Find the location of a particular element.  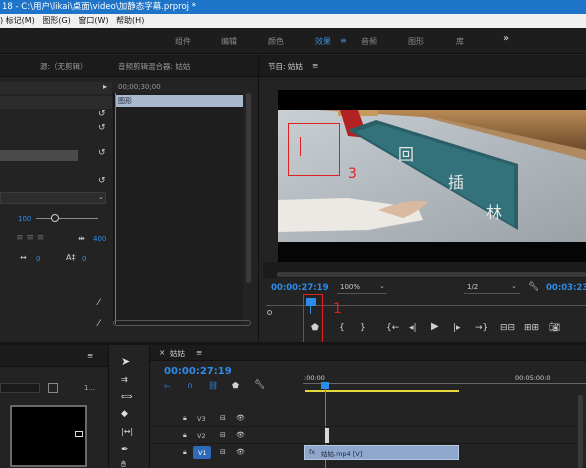

mark-in-icon: { is located at coordinates (342, 328).